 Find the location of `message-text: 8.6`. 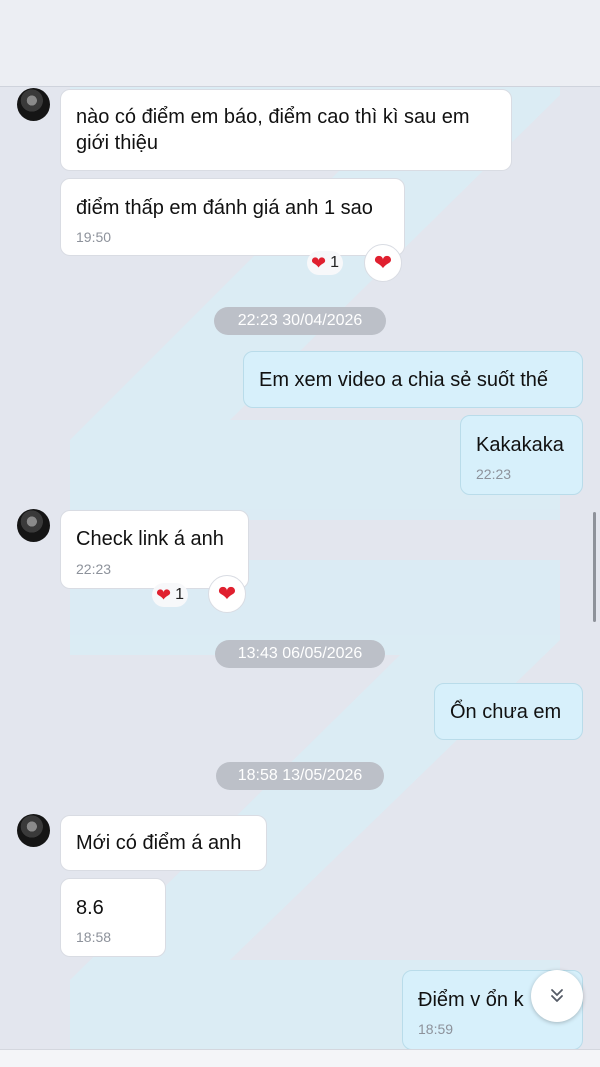

message-text: 8.6 is located at coordinates (90, 908).